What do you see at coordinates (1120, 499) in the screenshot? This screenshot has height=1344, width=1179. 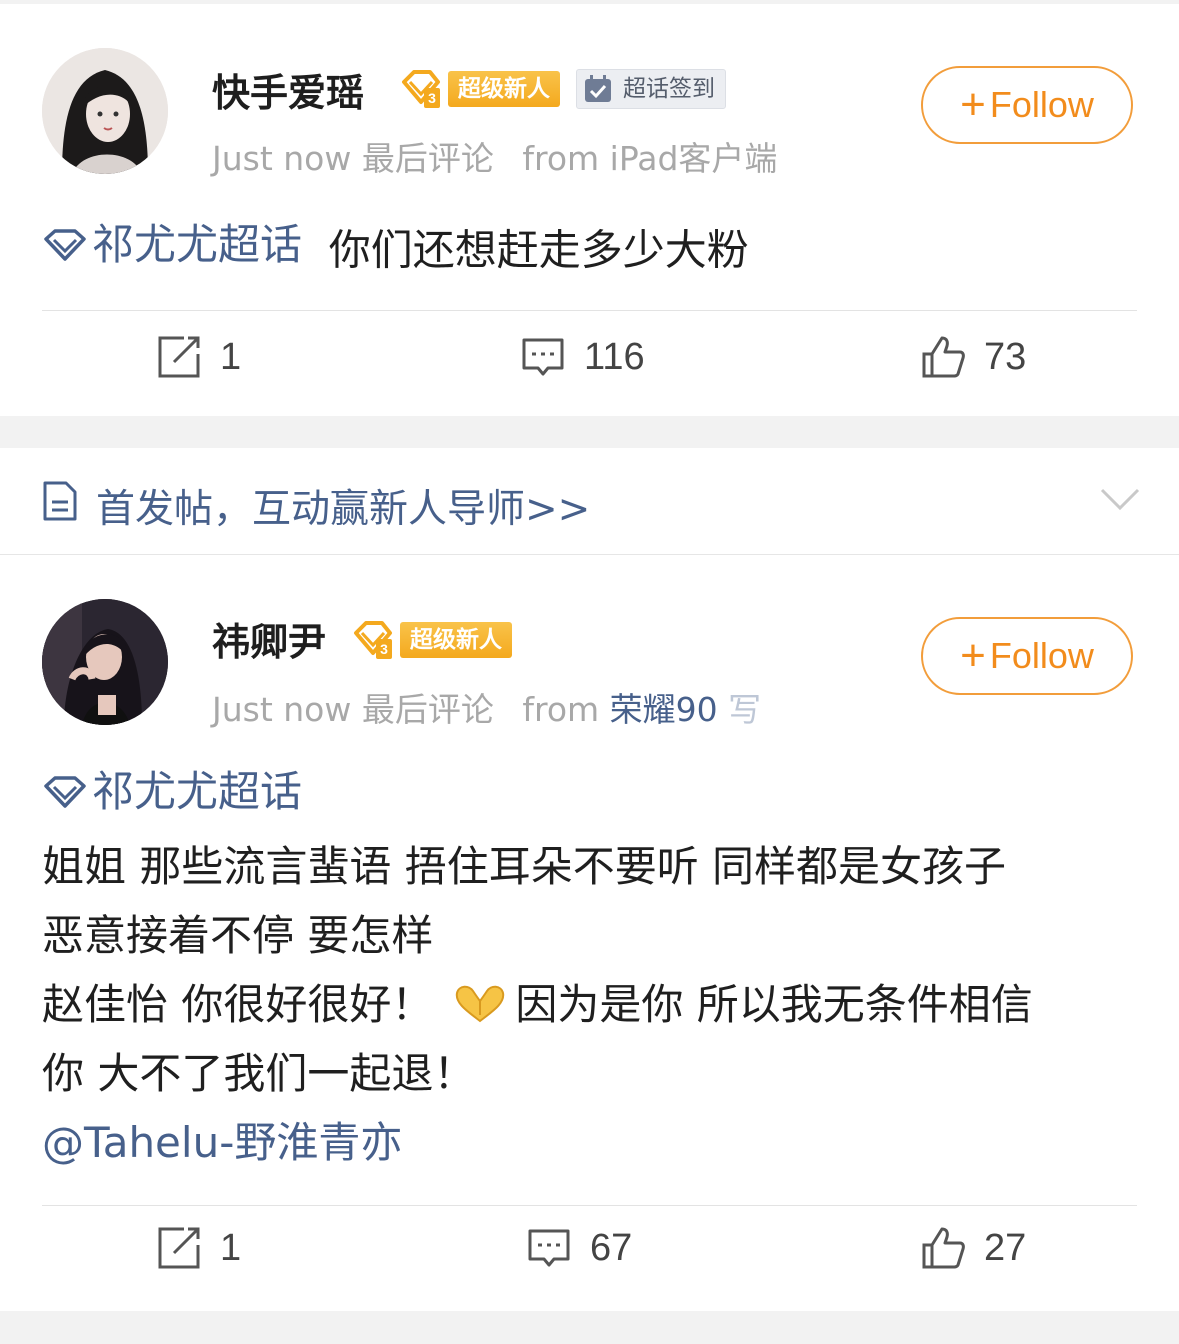 I see `chevron-down-icon` at bounding box center [1120, 499].